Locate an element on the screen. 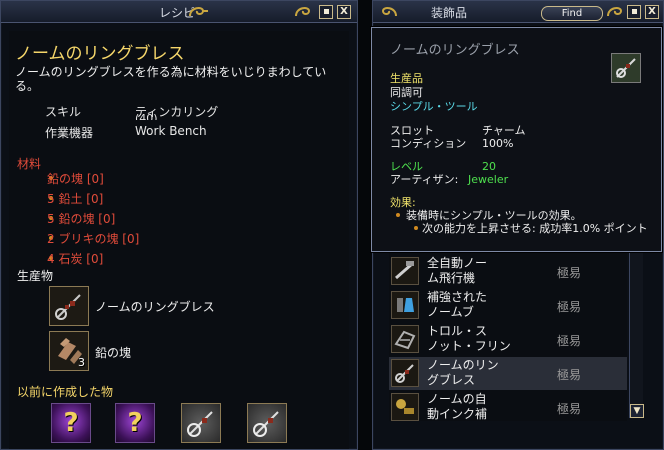 The height and width of the screenshot is (450, 664). tooltip-item-name: ノームのリングブレス is located at coordinates (455, 50).